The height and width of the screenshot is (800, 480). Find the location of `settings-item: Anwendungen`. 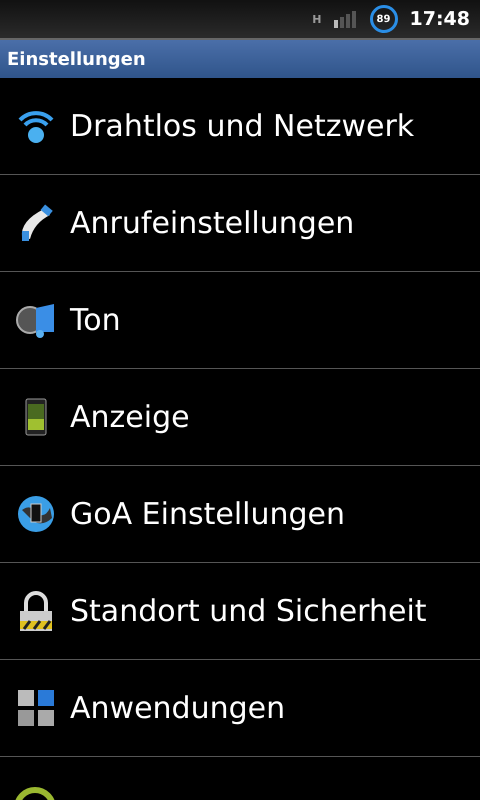

settings-item: Anwendungen is located at coordinates (240, 708).